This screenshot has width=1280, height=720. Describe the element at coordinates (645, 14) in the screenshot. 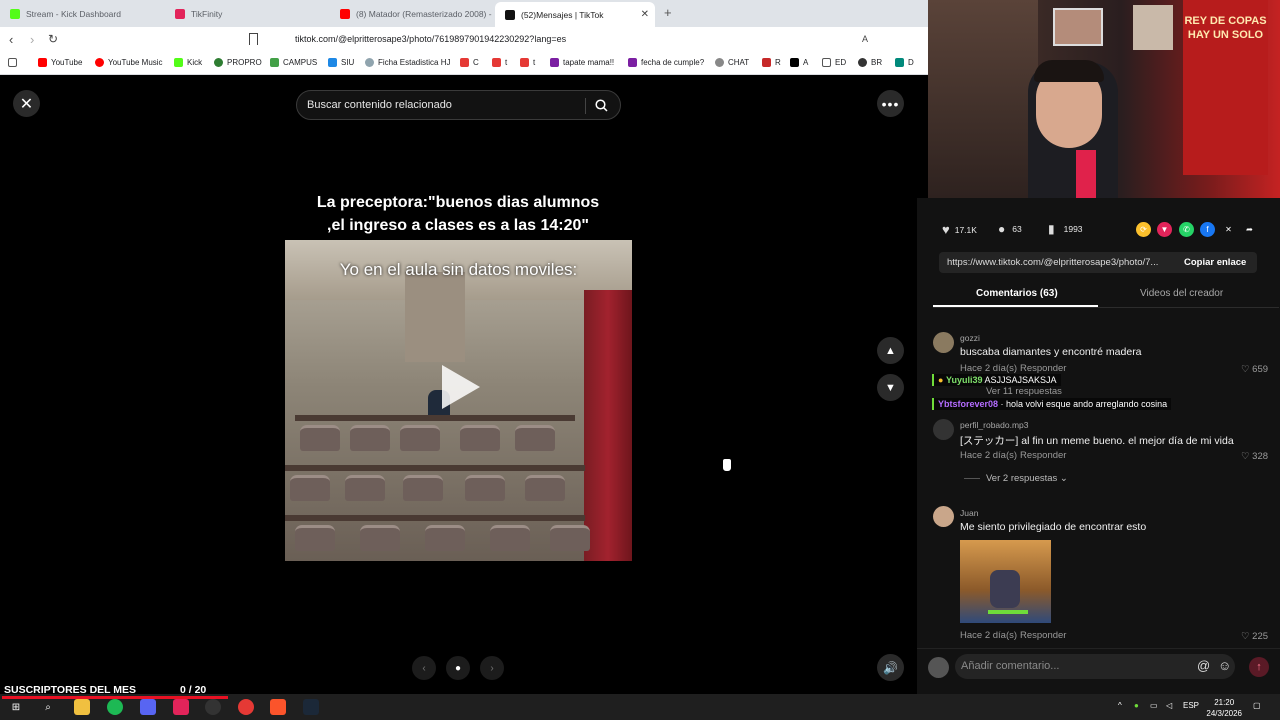

I see `close-tab-icon: ✕` at that location.